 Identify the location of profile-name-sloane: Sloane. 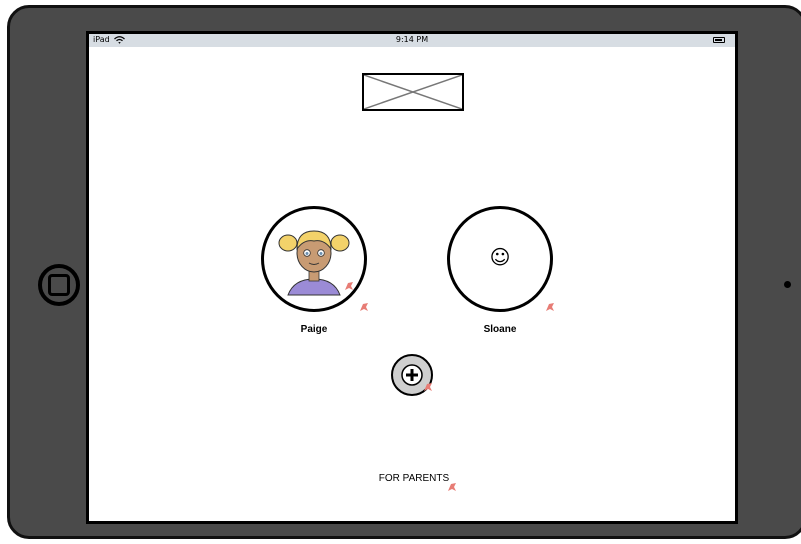
(500, 329).